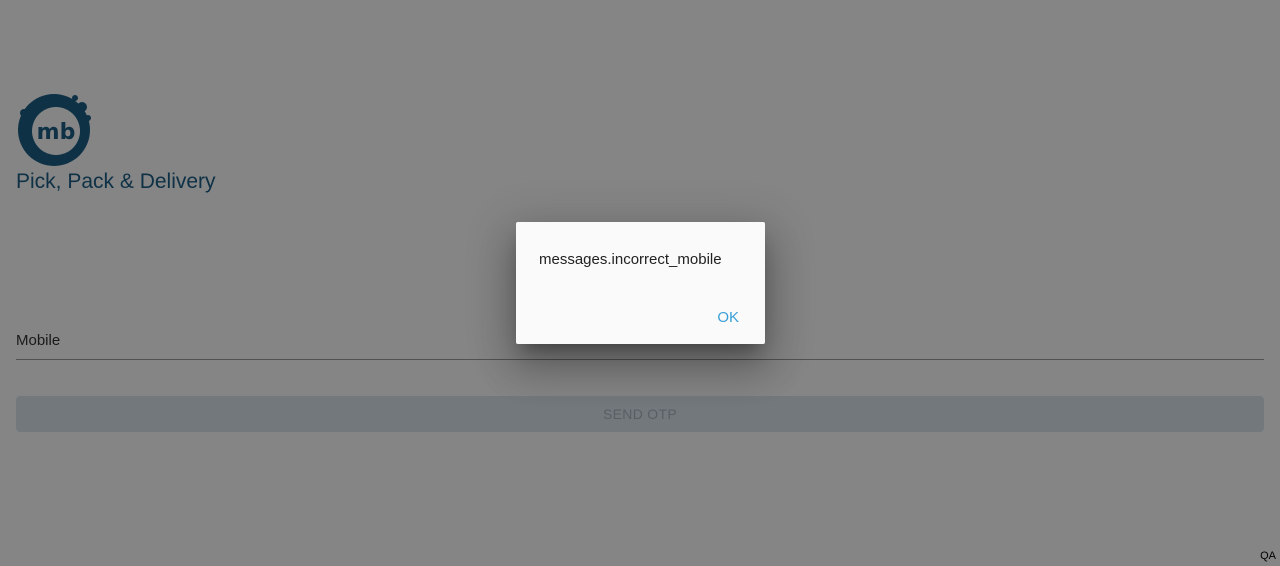  I want to click on alert-dialog: messages.incorrect_mobile OK, so click(640, 283).